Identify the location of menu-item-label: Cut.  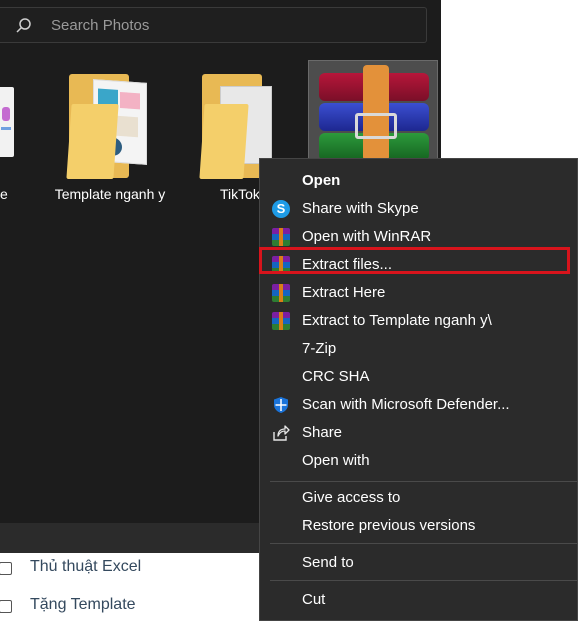
(314, 599).